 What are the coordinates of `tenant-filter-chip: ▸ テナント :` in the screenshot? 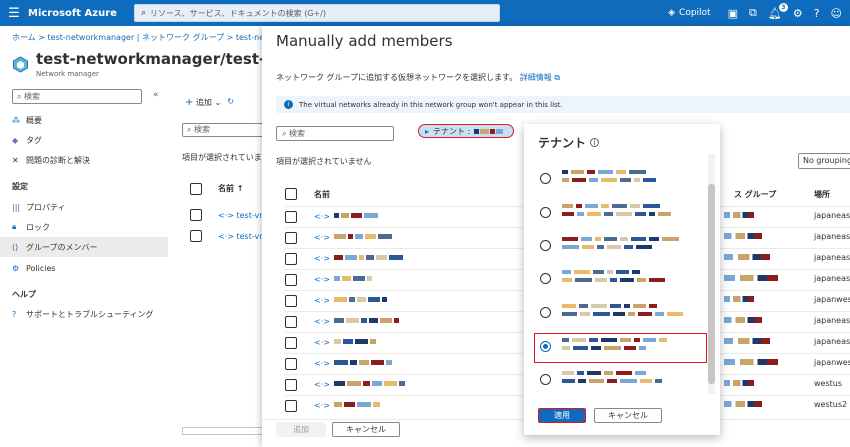 It's located at (466, 131).